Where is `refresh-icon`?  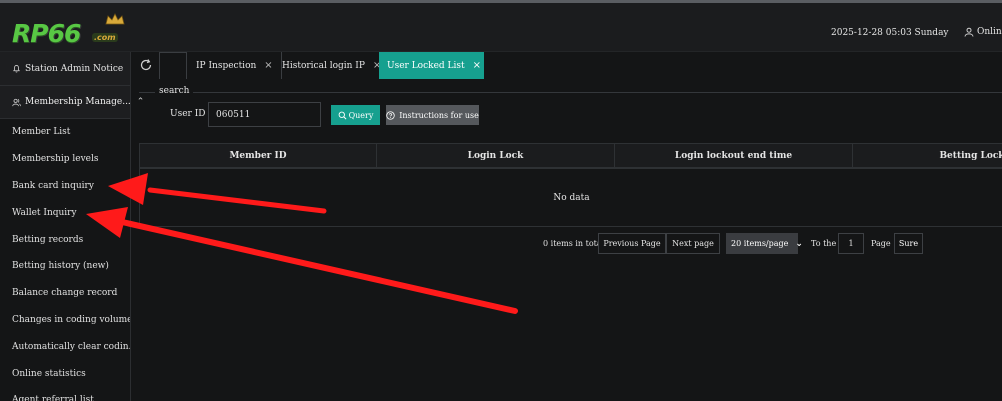 refresh-icon is located at coordinates (146, 65).